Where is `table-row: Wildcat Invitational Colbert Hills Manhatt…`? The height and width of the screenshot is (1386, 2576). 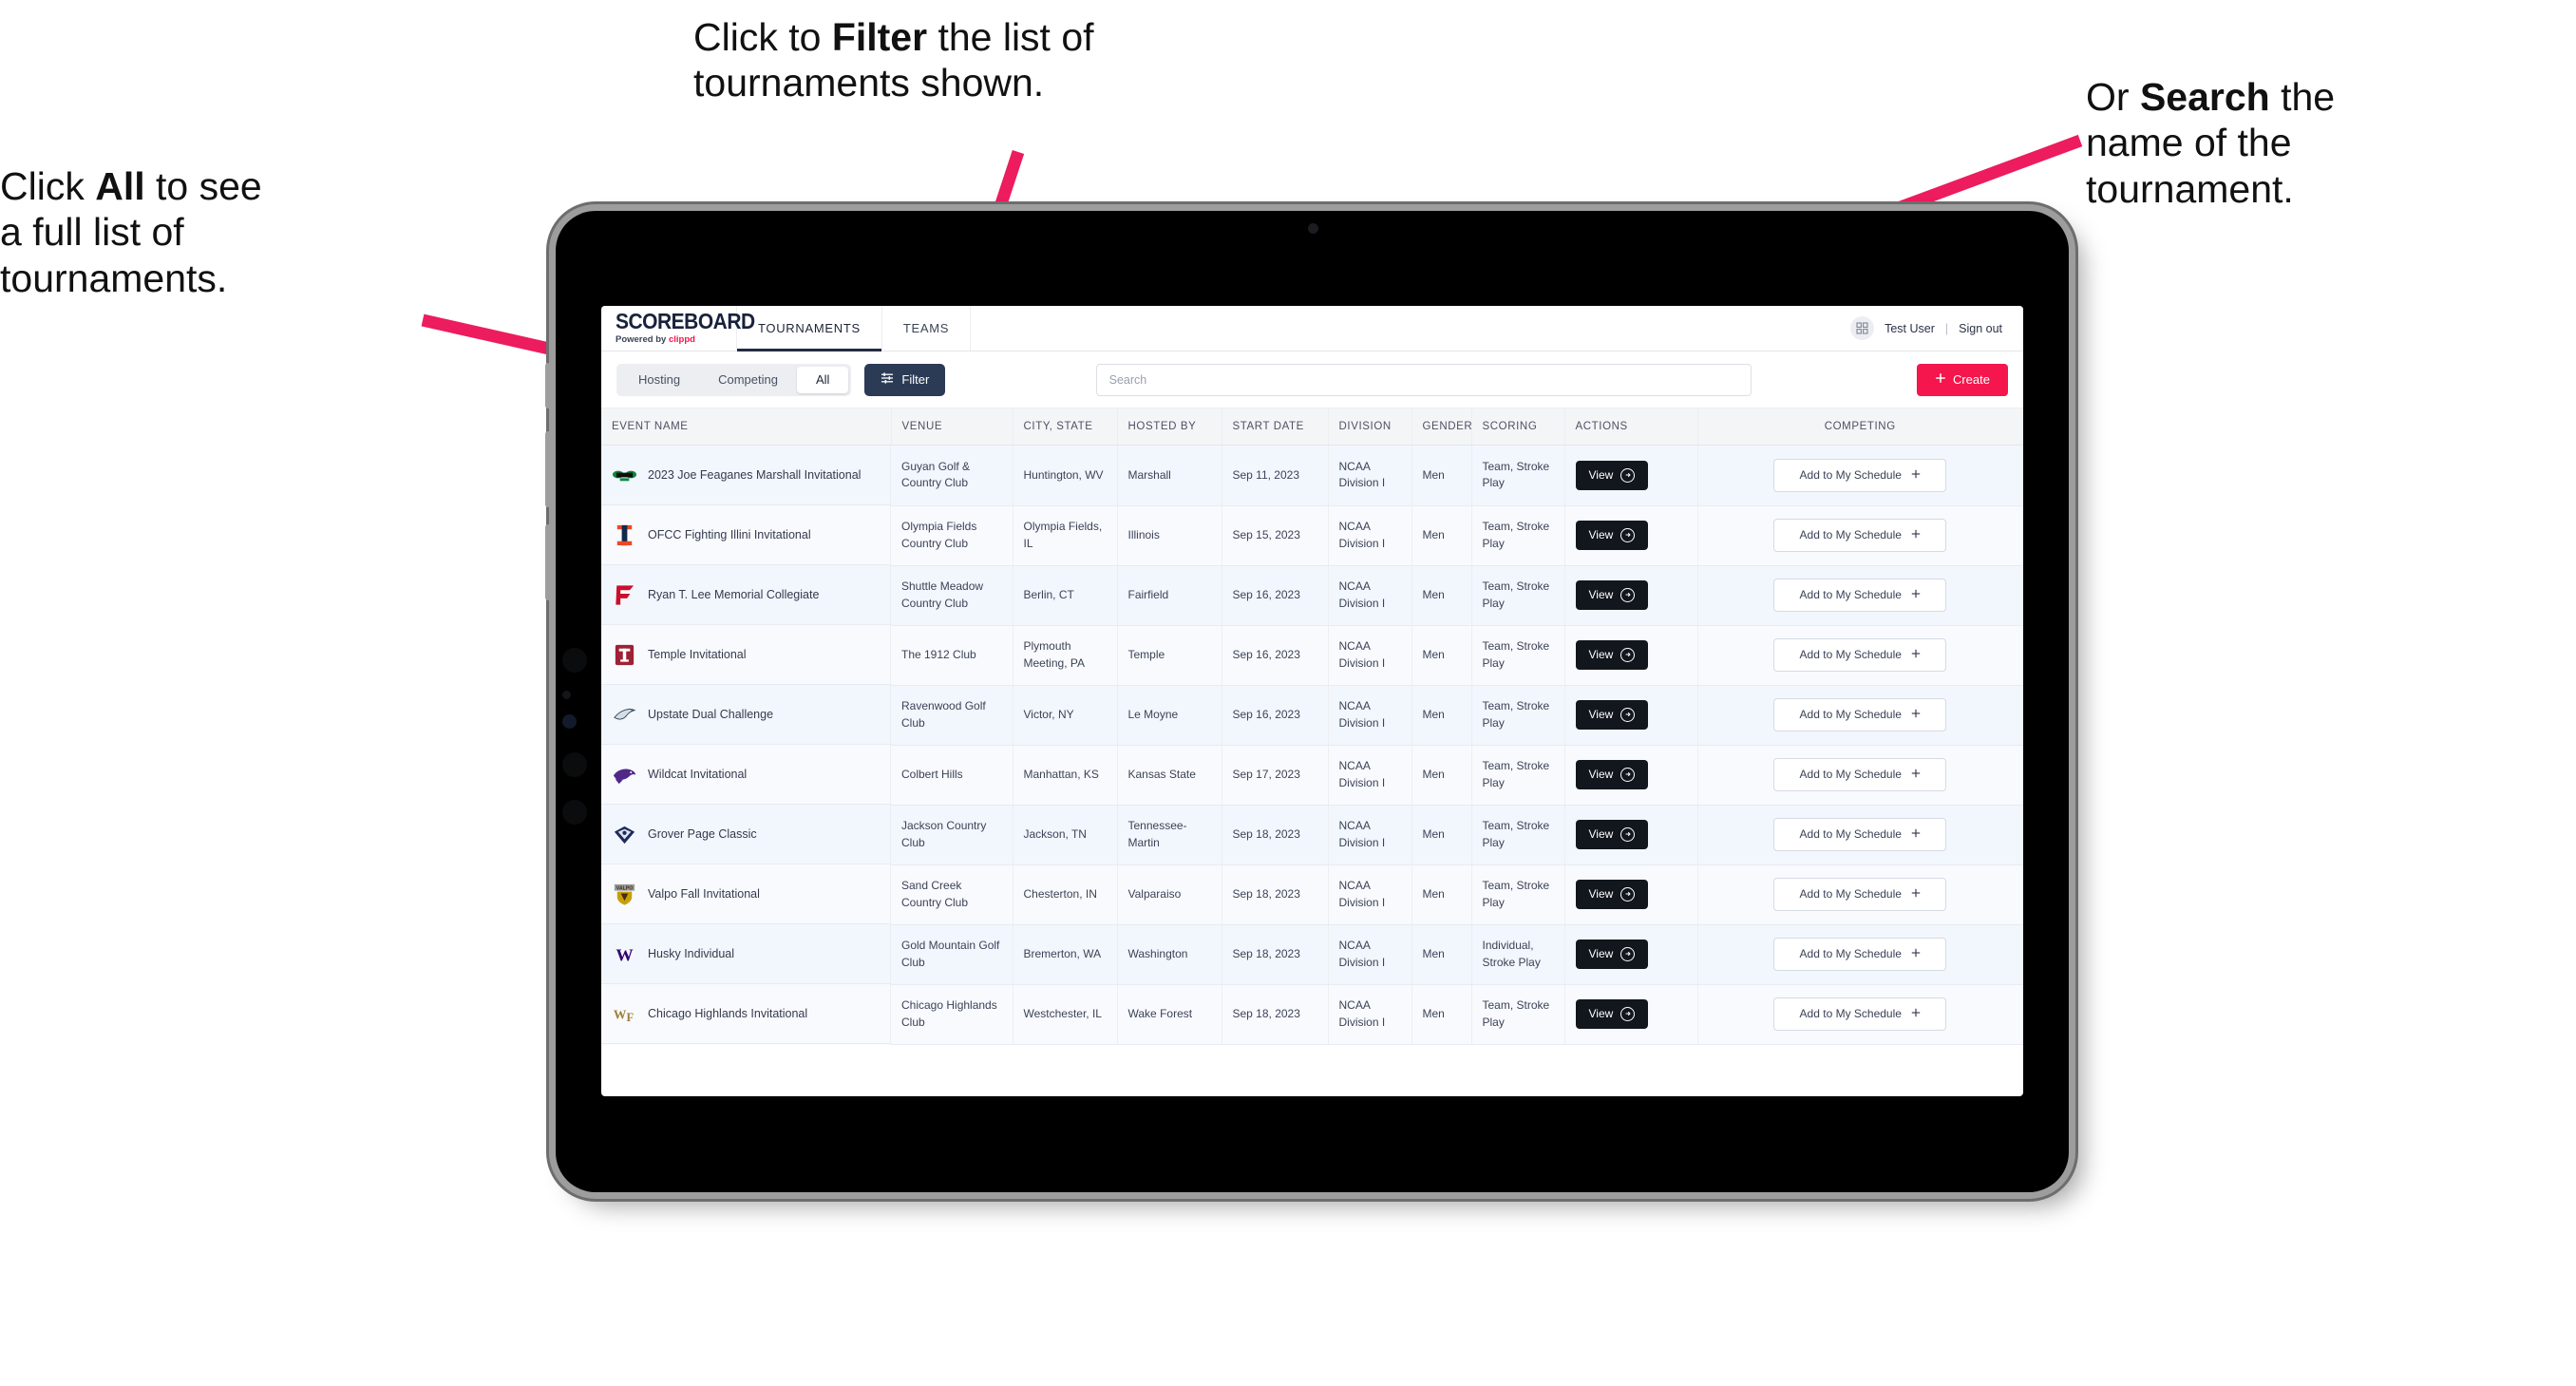
table-row: Wildcat Invitational Colbert Hills Manhatt… is located at coordinates (1312, 775).